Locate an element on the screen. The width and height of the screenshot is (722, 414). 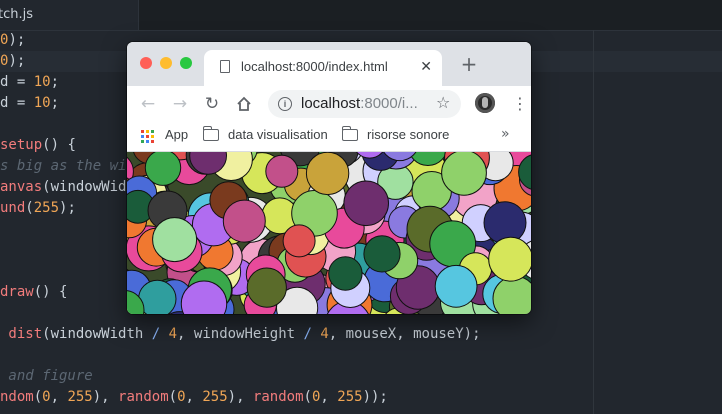
code-token: and figure is located at coordinates (46, 376).